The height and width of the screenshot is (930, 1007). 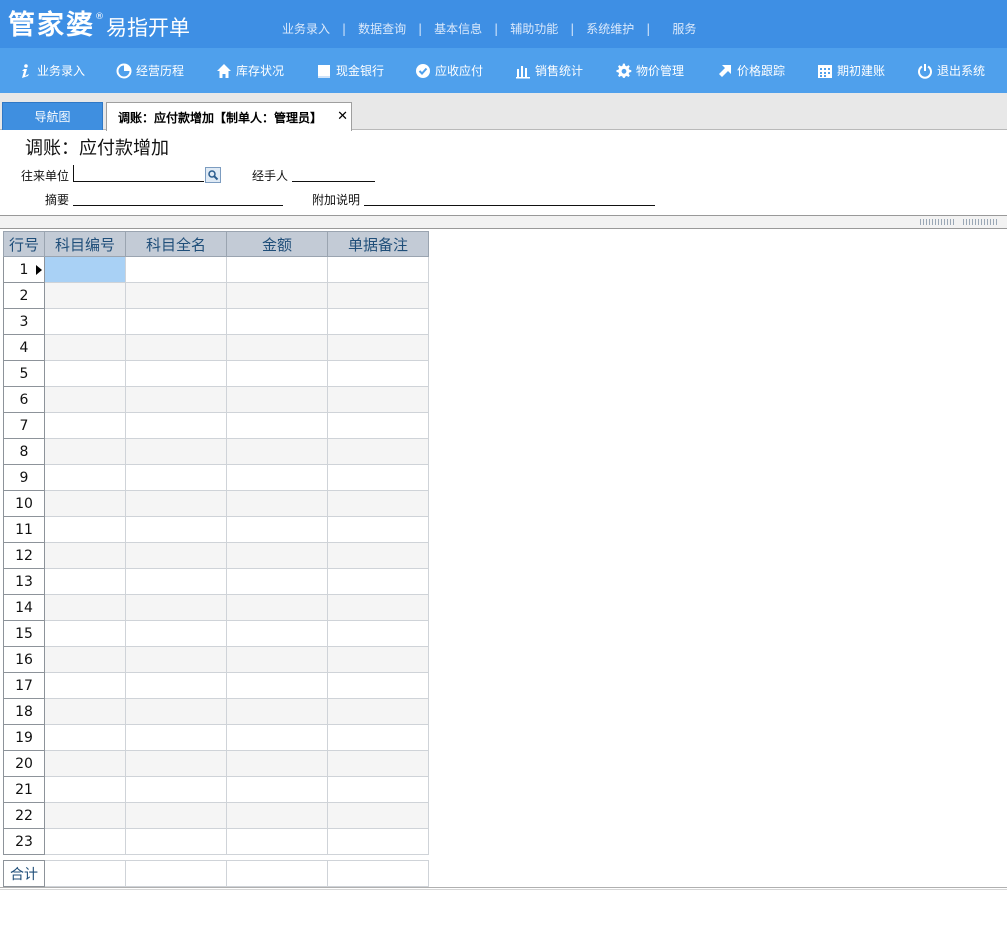 What do you see at coordinates (24, 425) in the screenshot?
I see `row-number-cell: 7` at bounding box center [24, 425].